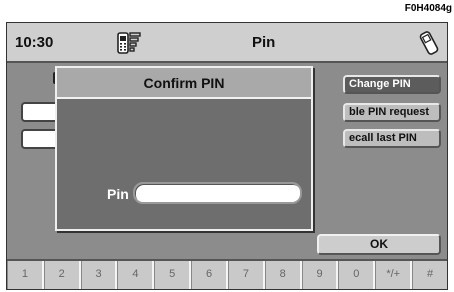  I want to click on key-6: 6, so click(209, 275).